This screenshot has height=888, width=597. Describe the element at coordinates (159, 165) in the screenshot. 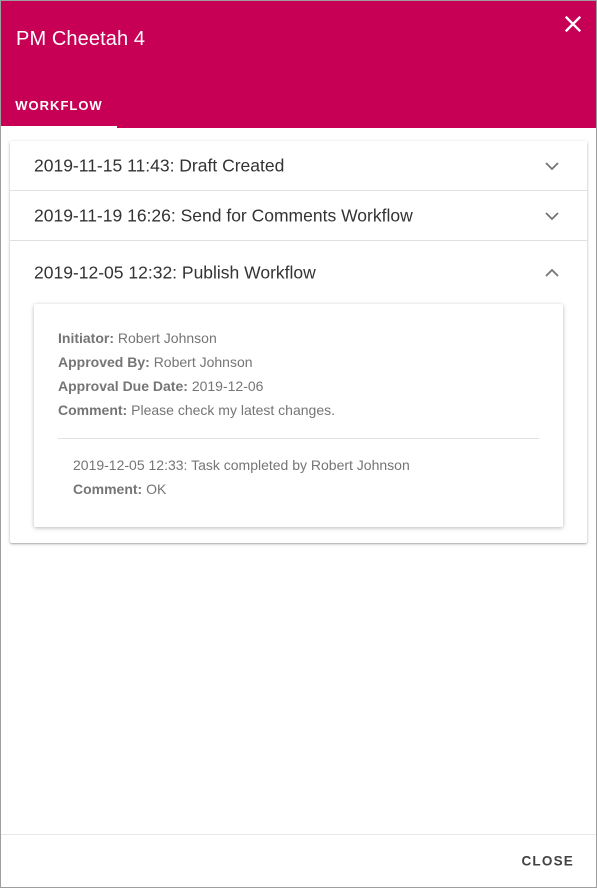

I see `accordion-item-title: 2019-11-15 11:43: Draft Created` at that location.